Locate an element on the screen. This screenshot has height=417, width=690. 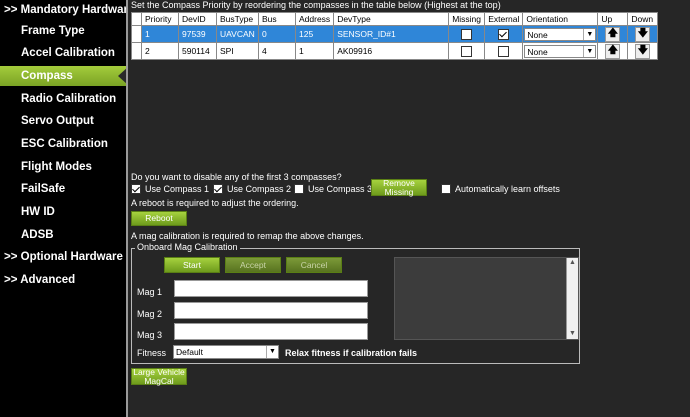
cell-devid: 590114 is located at coordinates (197, 51).